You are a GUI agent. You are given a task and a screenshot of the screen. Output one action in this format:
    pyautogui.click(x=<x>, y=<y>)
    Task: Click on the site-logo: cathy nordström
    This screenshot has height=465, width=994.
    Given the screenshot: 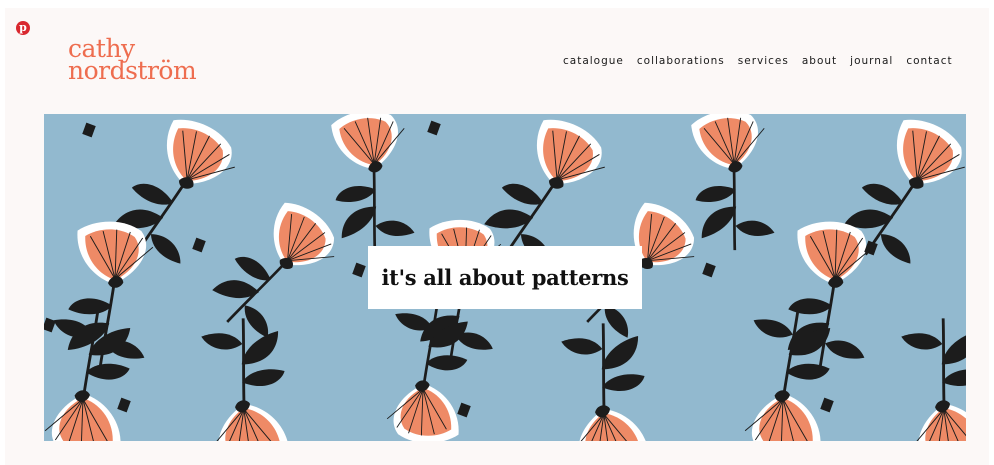 What is the action you would take?
    pyautogui.click(x=132, y=60)
    